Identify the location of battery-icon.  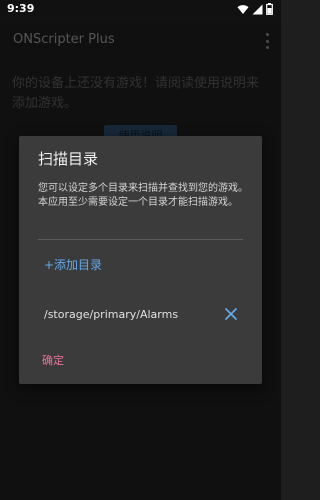
(269, 9).